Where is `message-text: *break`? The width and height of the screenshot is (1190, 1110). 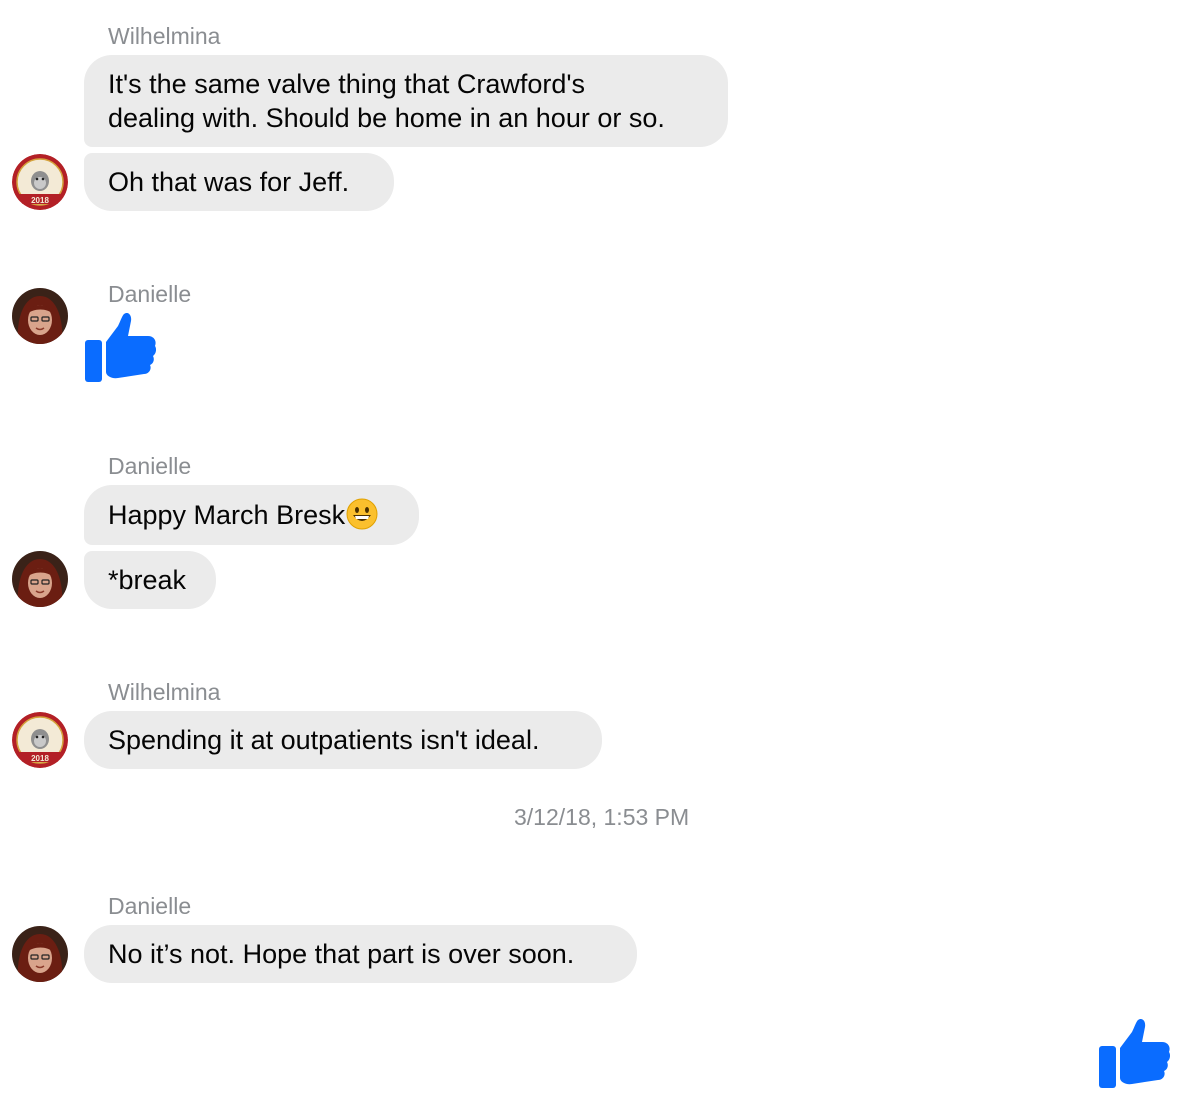
message-text: *break is located at coordinates (147, 580).